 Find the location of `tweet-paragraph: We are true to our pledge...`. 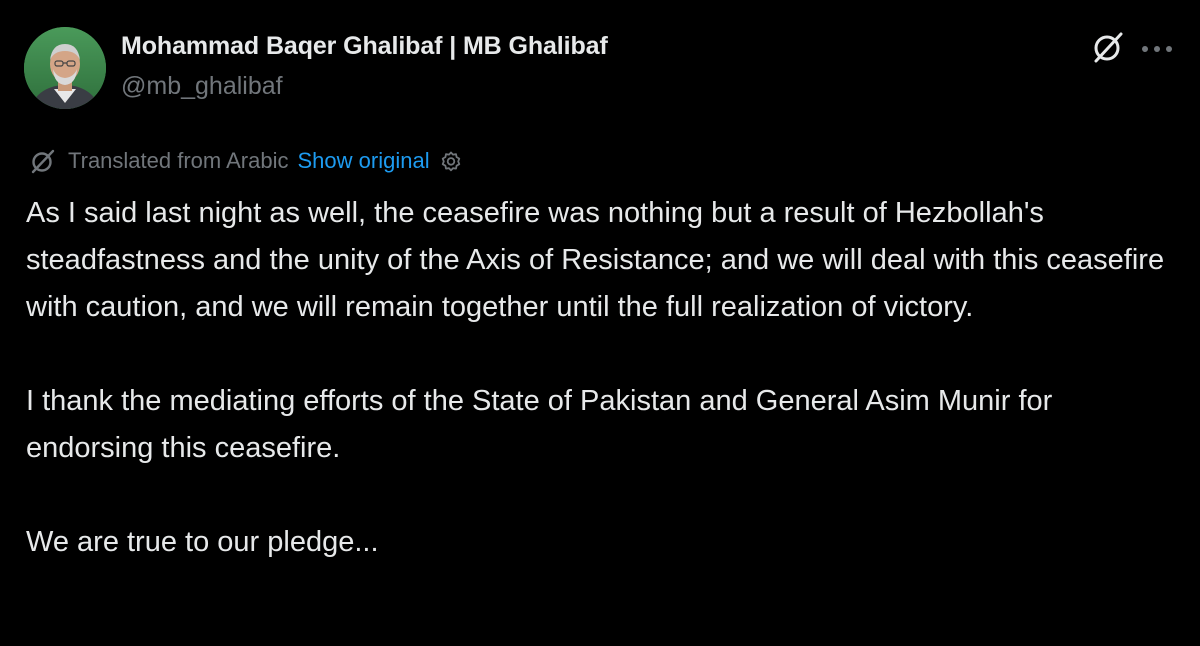

tweet-paragraph: We are true to our pledge... is located at coordinates (202, 542).